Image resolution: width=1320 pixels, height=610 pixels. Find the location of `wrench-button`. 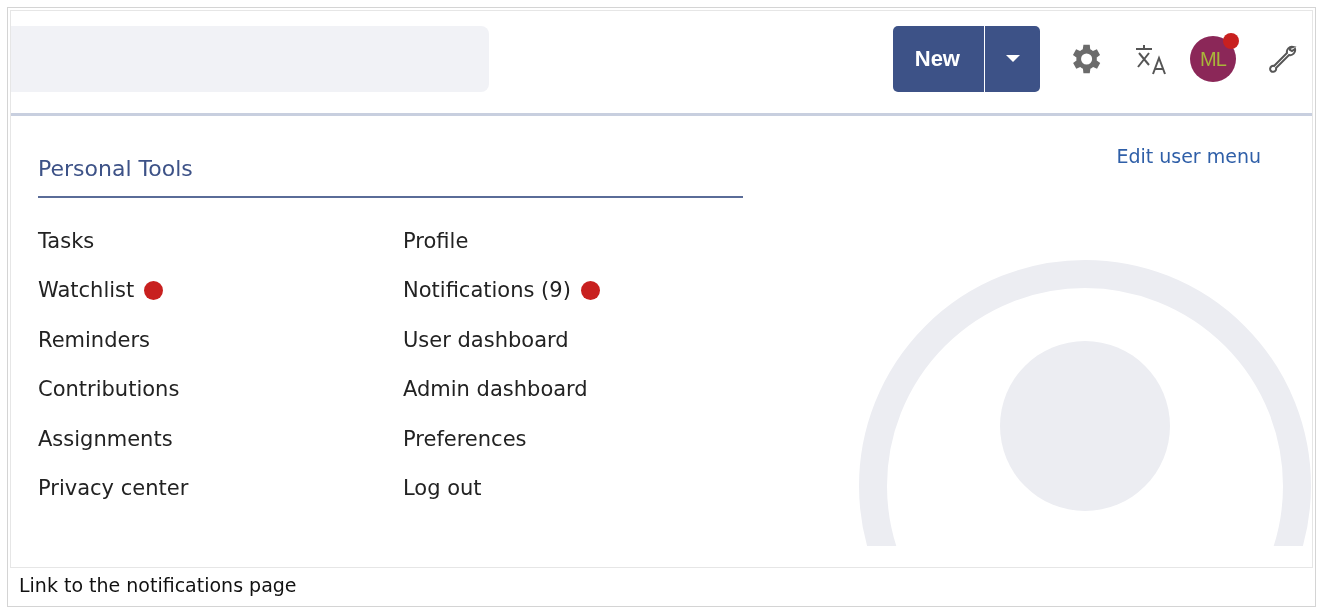

wrench-button is located at coordinates (1282, 59).